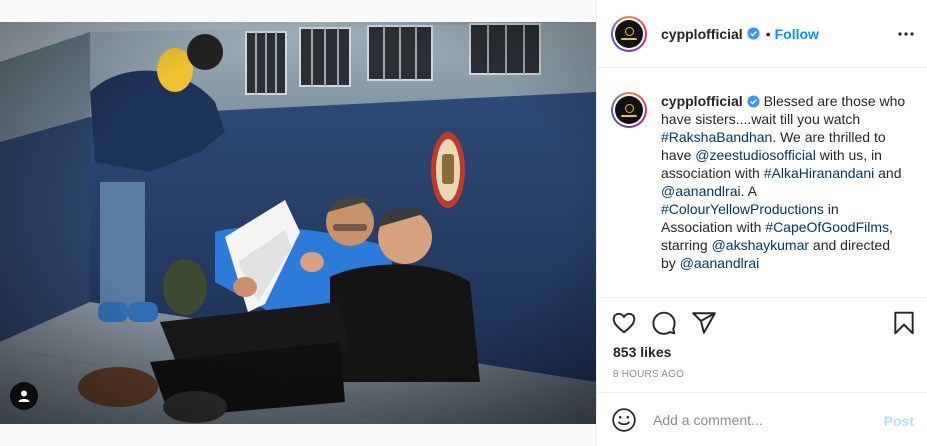 The image size is (927, 446). What do you see at coordinates (827, 227) in the screenshot?
I see `hashtag-link: #CapeOfGoodFilms` at bounding box center [827, 227].